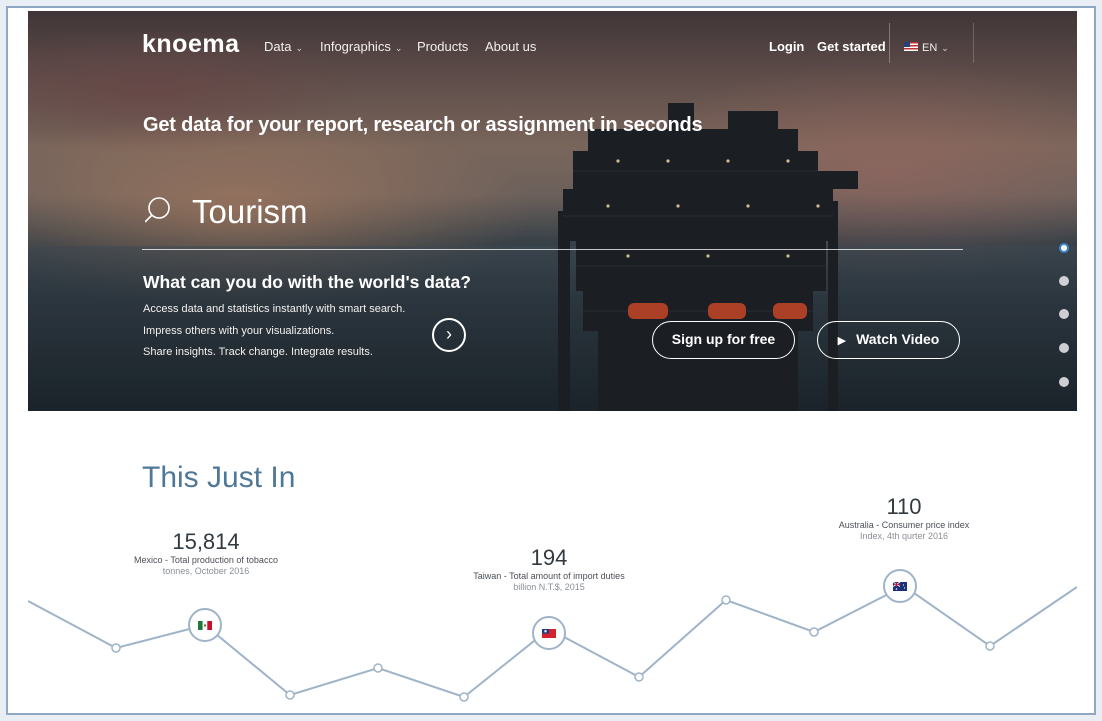 This screenshot has height=721, width=1102. What do you see at coordinates (206, 571) in the screenshot?
I see `stat-sub: tonnes, October 2016` at bounding box center [206, 571].